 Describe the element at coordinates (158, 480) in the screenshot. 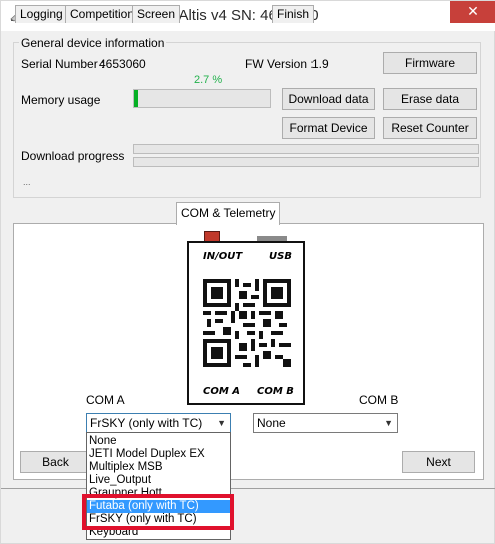

I see `dropdown-option-live-output: Live_Output` at that location.